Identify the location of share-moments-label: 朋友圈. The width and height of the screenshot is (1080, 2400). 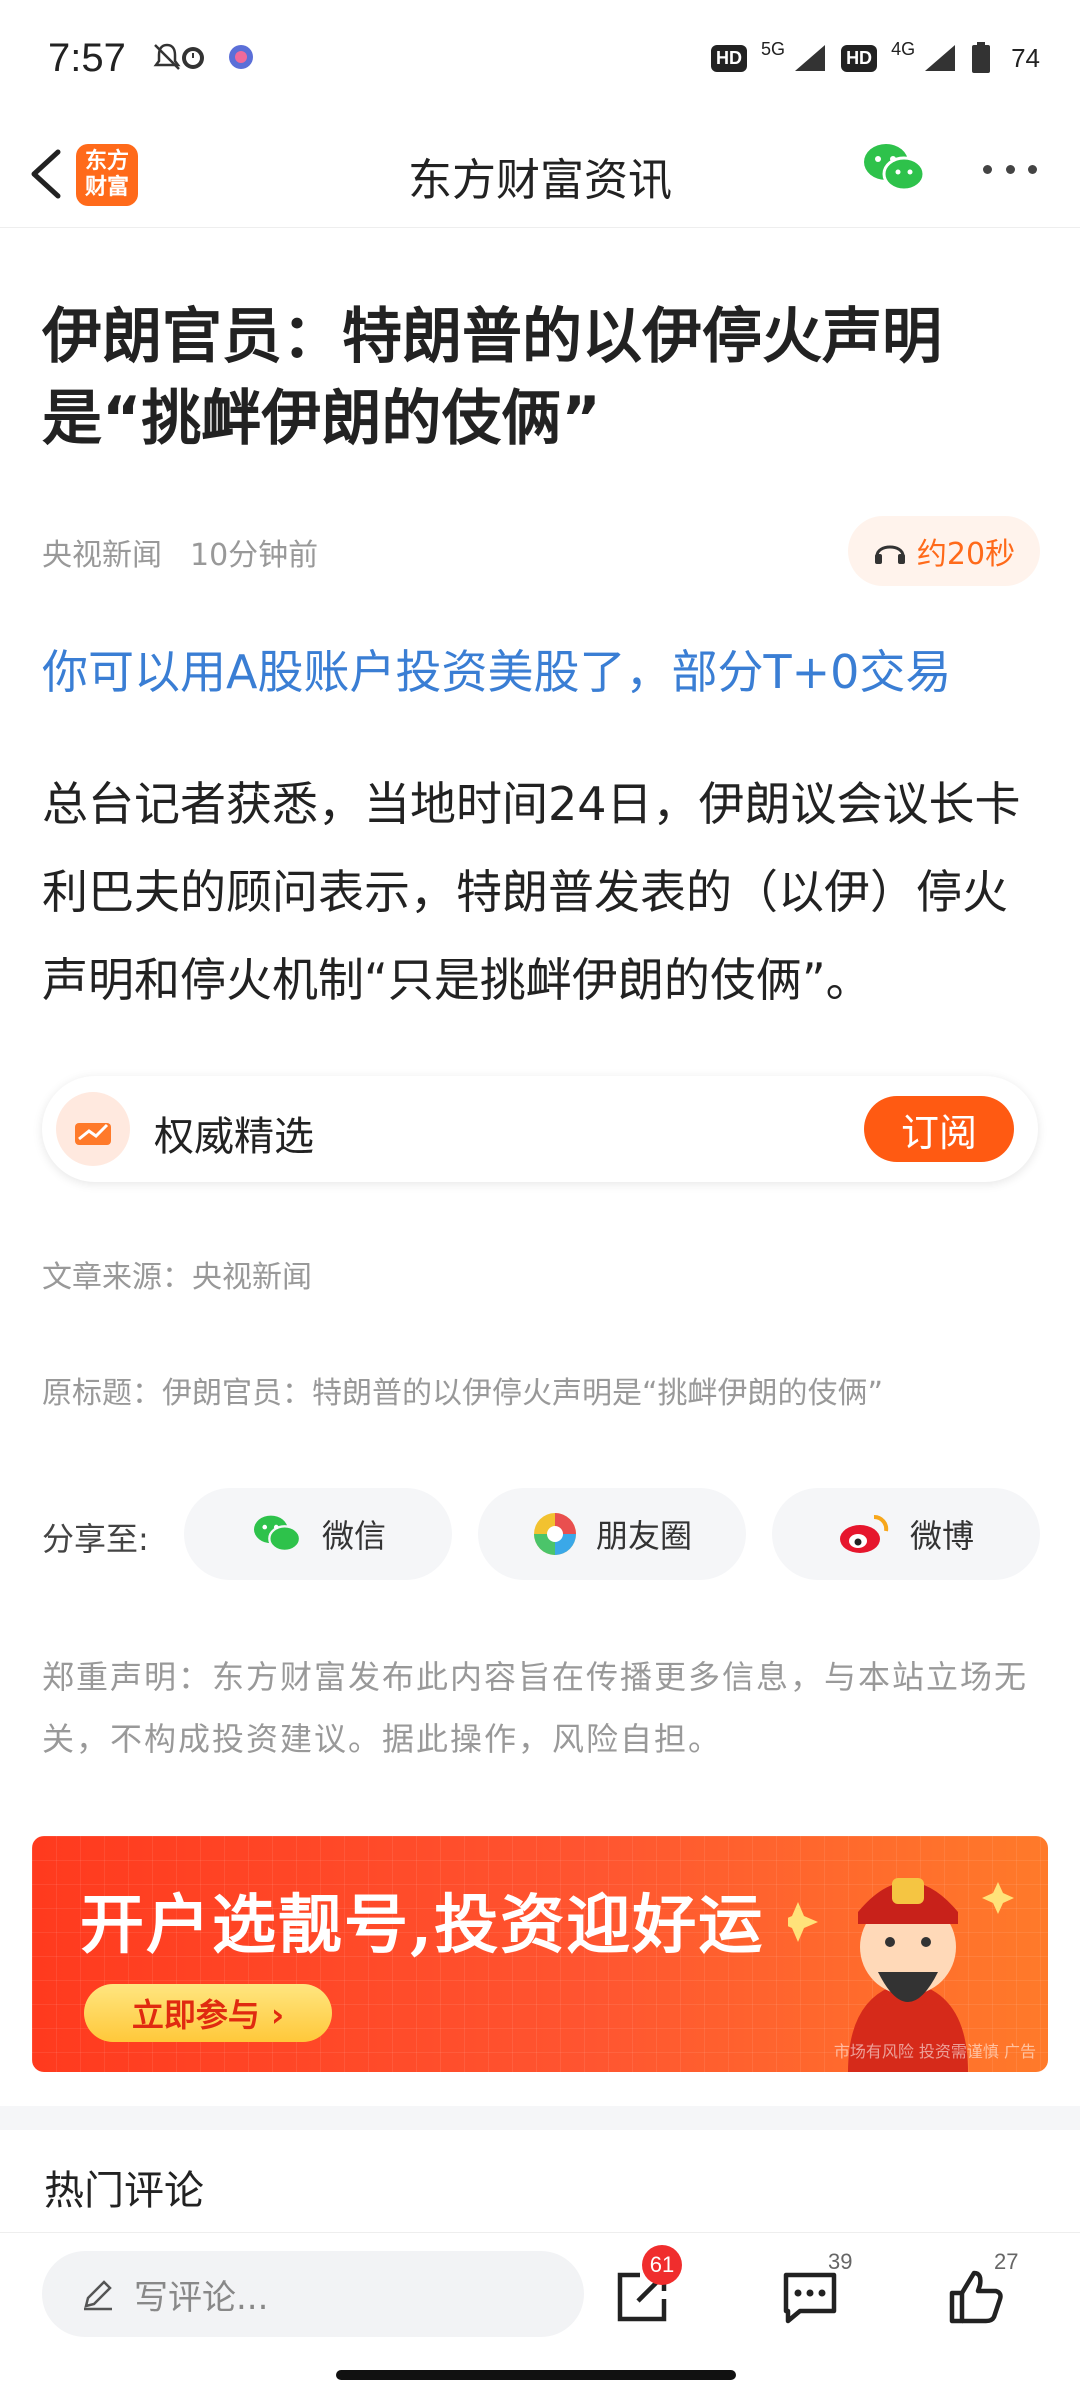
(643, 1536).